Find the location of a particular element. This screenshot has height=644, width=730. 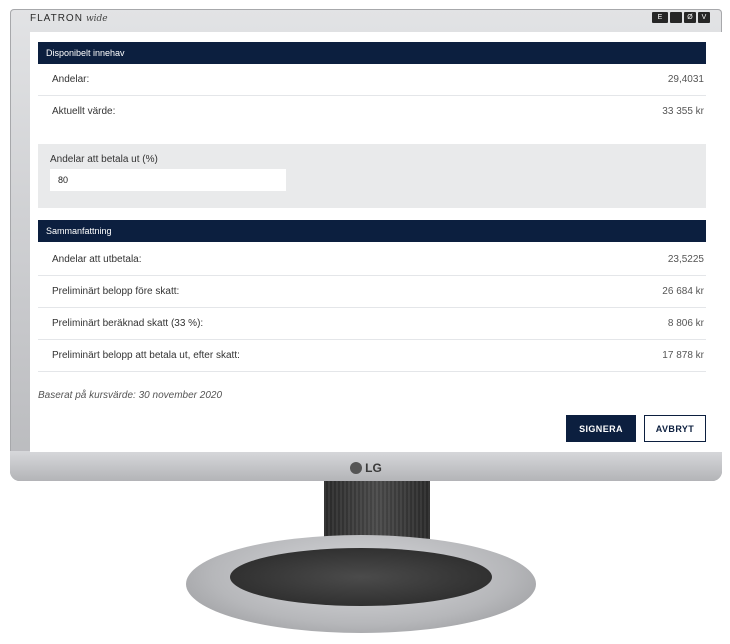

row-value: 33 355 kr is located at coordinates (683, 111).